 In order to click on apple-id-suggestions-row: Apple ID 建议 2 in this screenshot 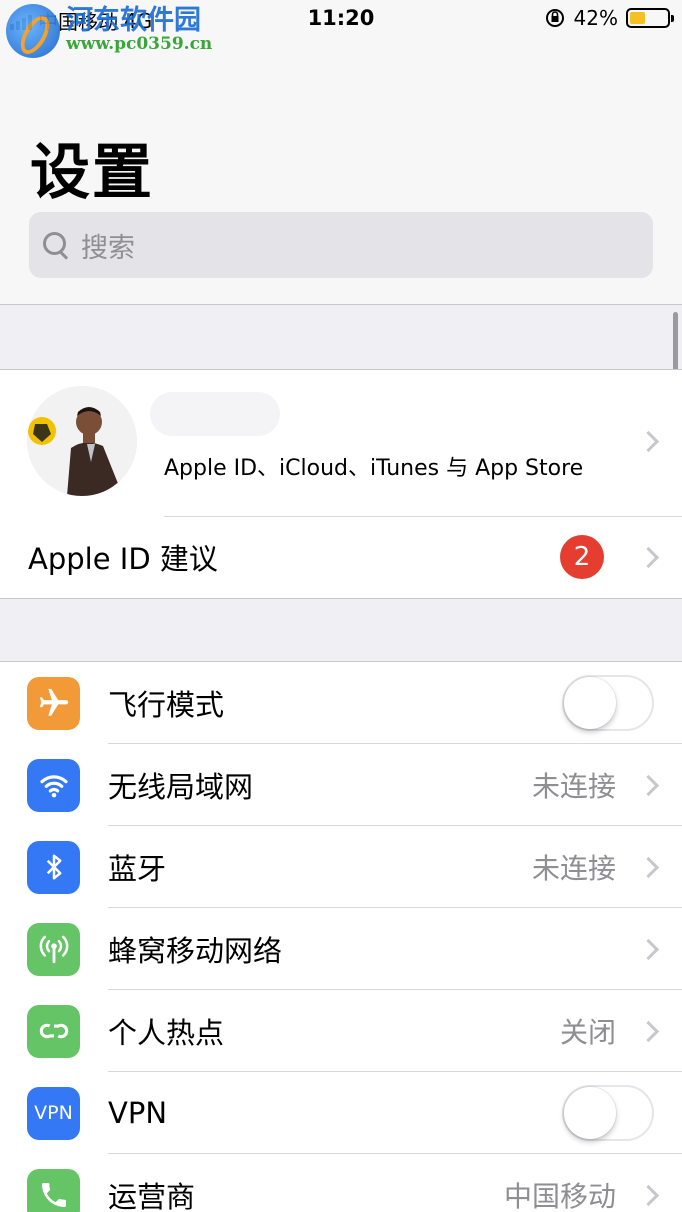, I will do `click(341, 557)`.